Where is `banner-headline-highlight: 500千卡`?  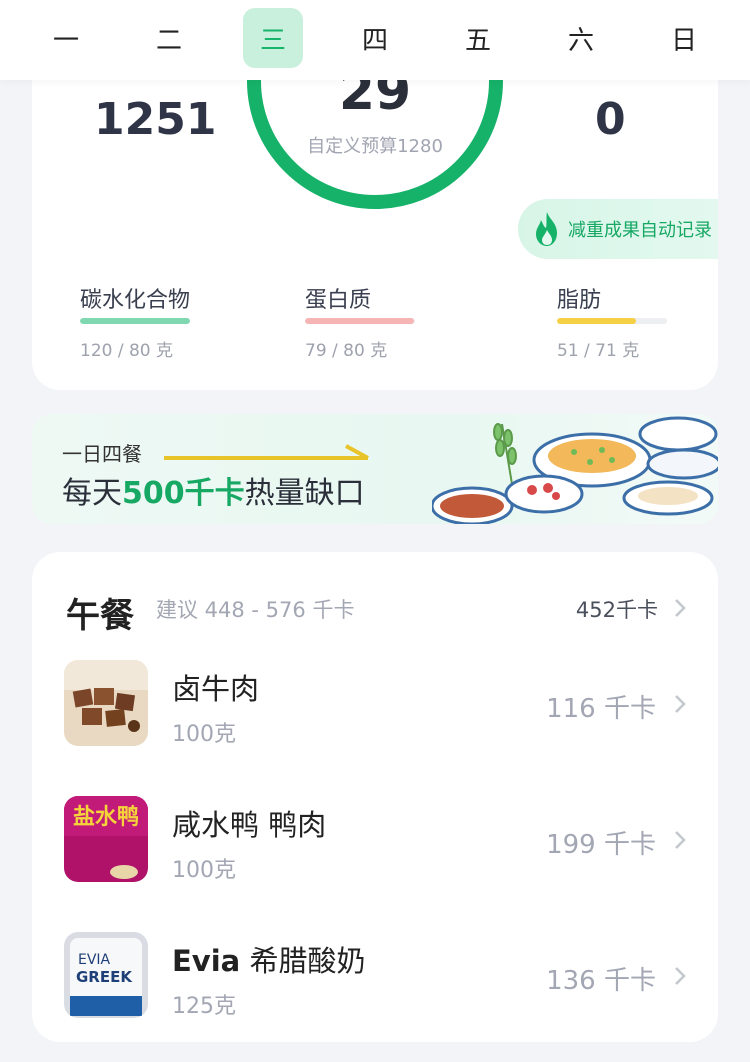
banner-headline-highlight: 500千卡 is located at coordinates (183, 493).